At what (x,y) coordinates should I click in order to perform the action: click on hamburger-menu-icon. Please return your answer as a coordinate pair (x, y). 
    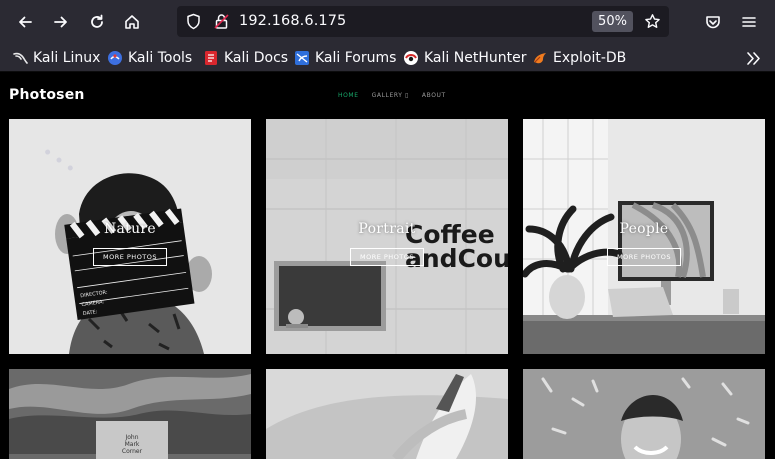
    Looking at the image, I should click on (749, 22).